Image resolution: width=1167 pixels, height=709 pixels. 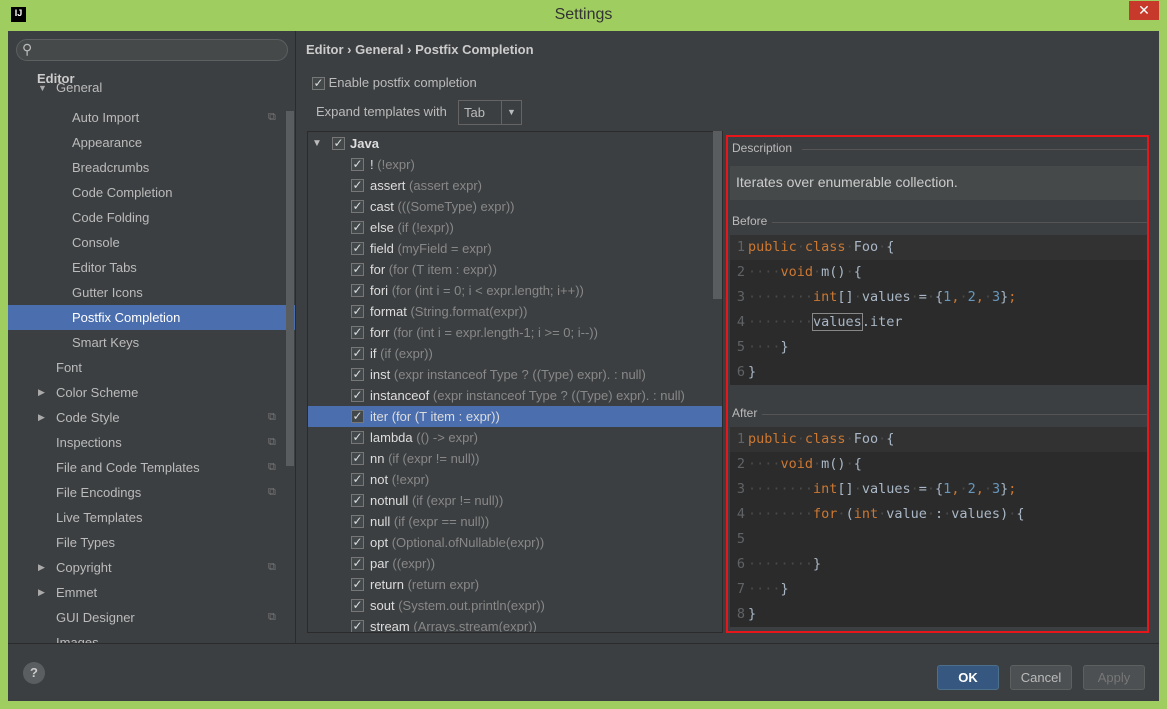 I want to click on close-button: ✕, so click(x=1144, y=10).